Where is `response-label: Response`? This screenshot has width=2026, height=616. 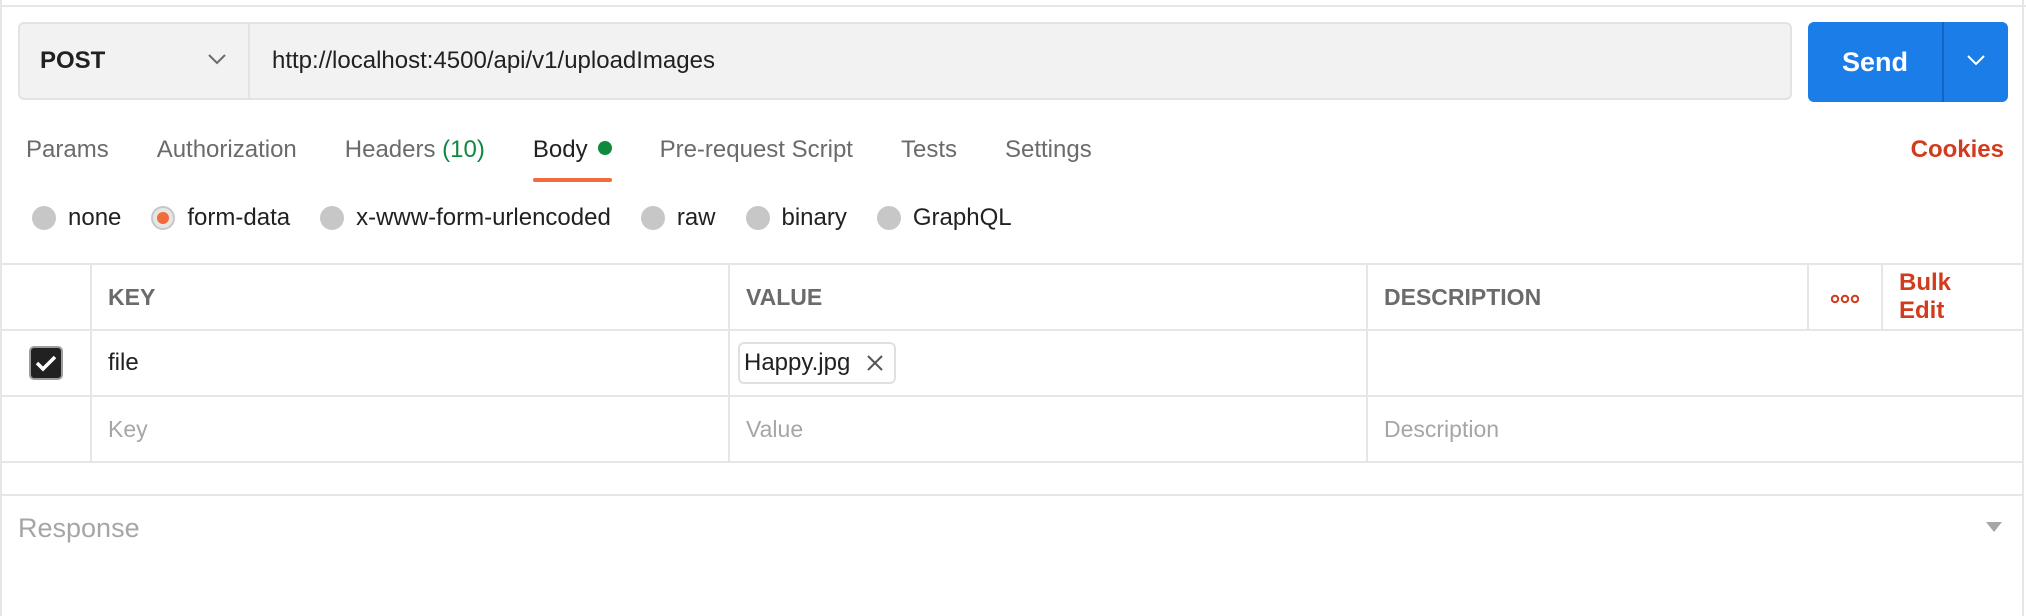
response-label: Response is located at coordinates (79, 527).